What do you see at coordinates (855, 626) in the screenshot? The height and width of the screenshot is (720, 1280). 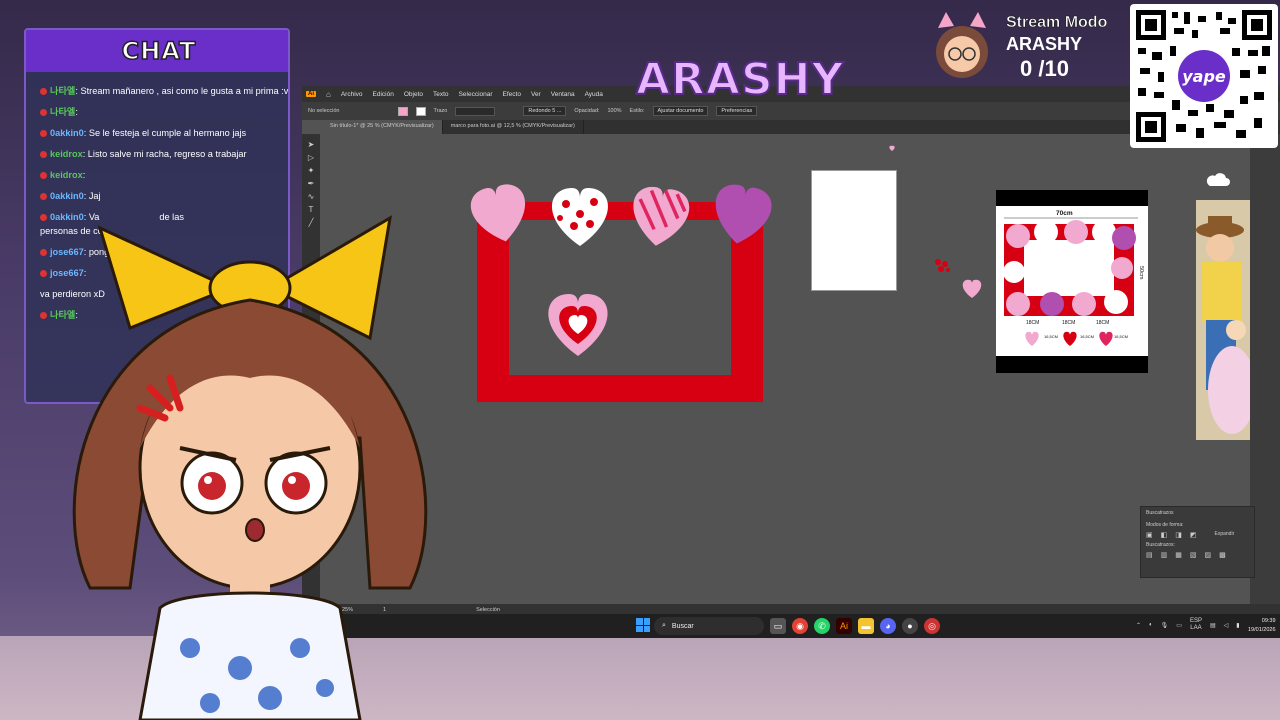 I see `taskbar-apps: ▭ ◉ ✆ Ai ▬ ◕ ● ◎` at bounding box center [855, 626].